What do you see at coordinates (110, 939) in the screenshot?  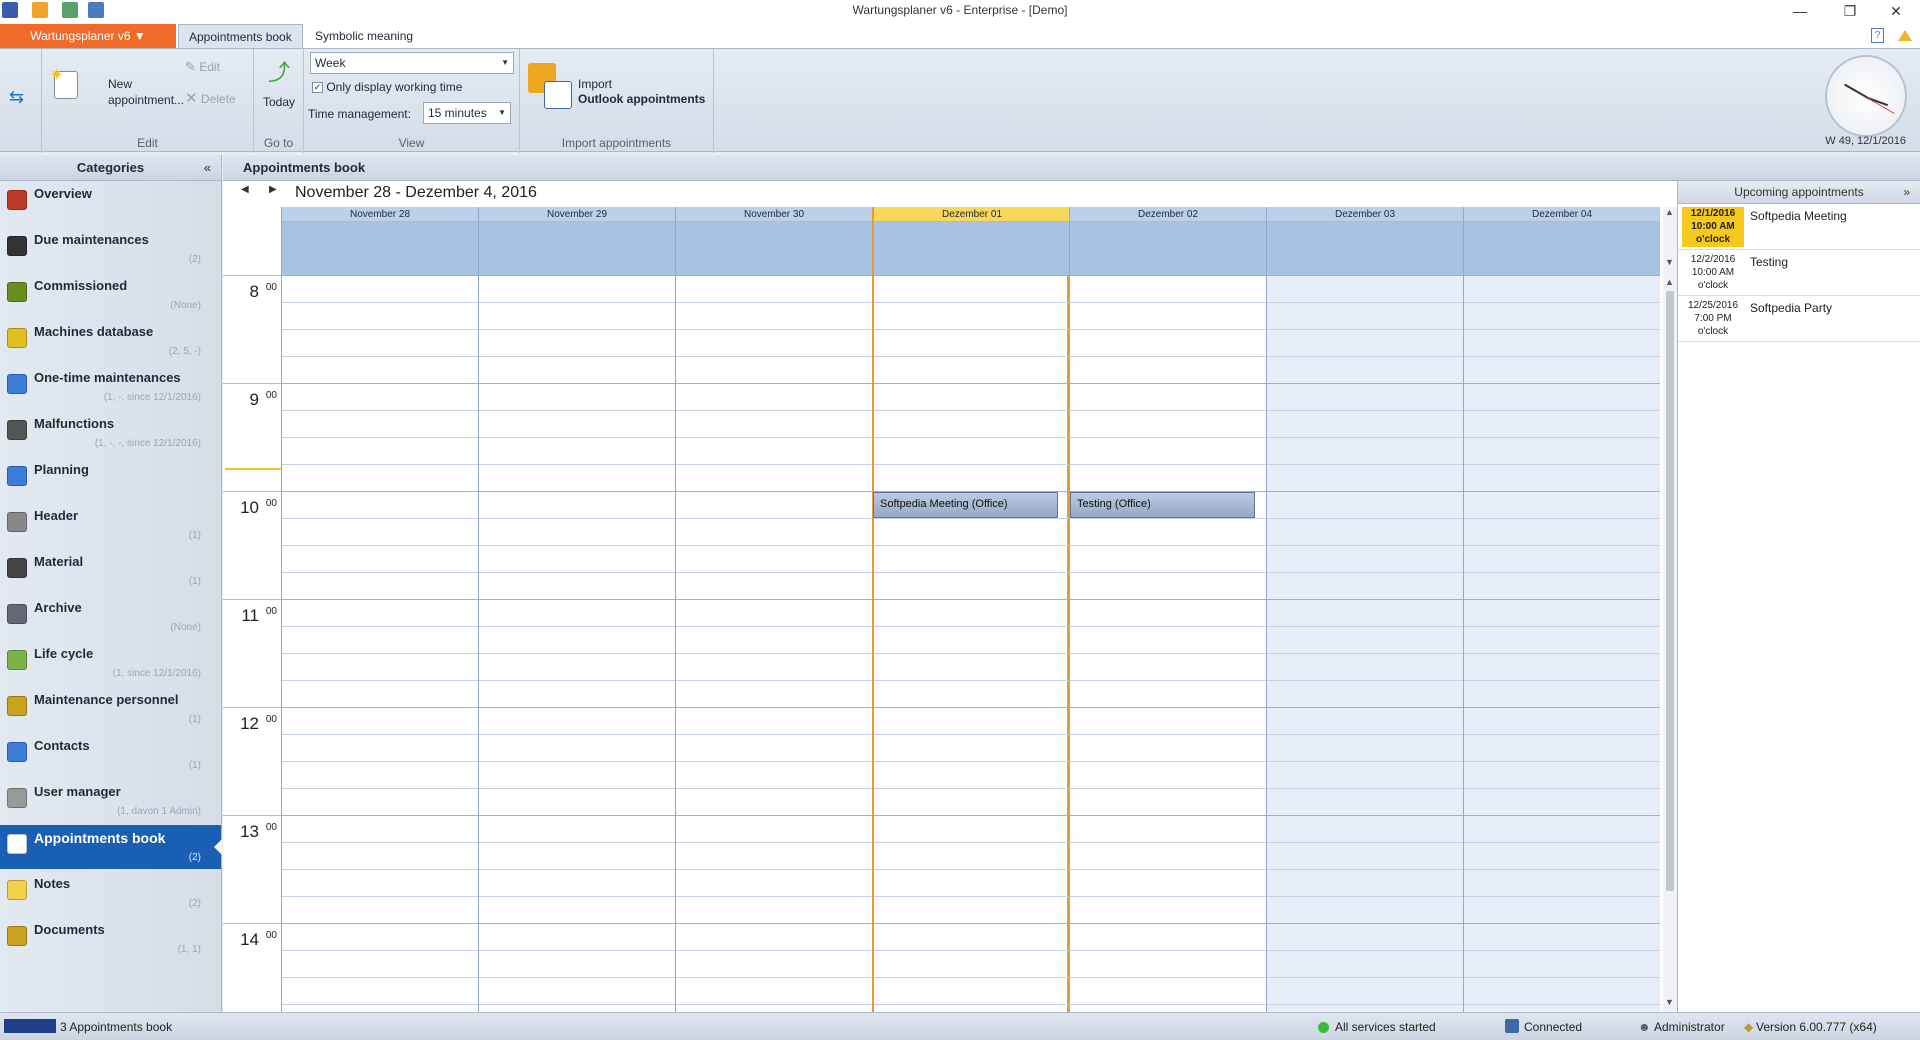 I see `sidebar-item-documents: Documents (1, 1)` at bounding box center [110, 939].